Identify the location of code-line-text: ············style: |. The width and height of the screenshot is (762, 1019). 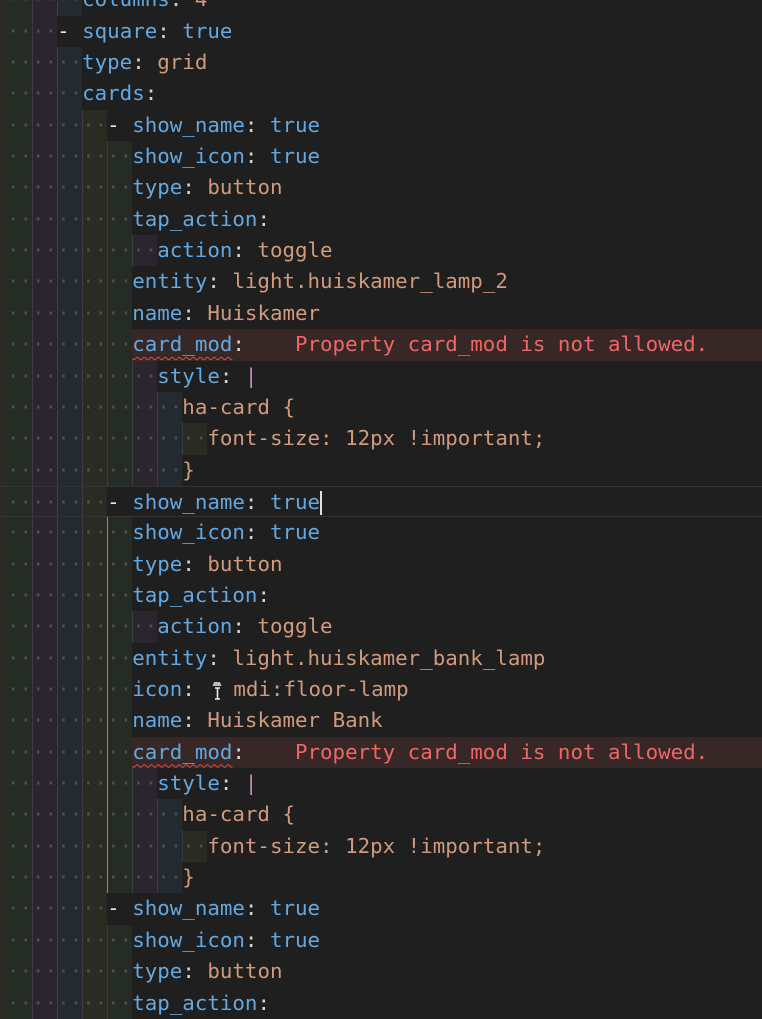
(132, 783).